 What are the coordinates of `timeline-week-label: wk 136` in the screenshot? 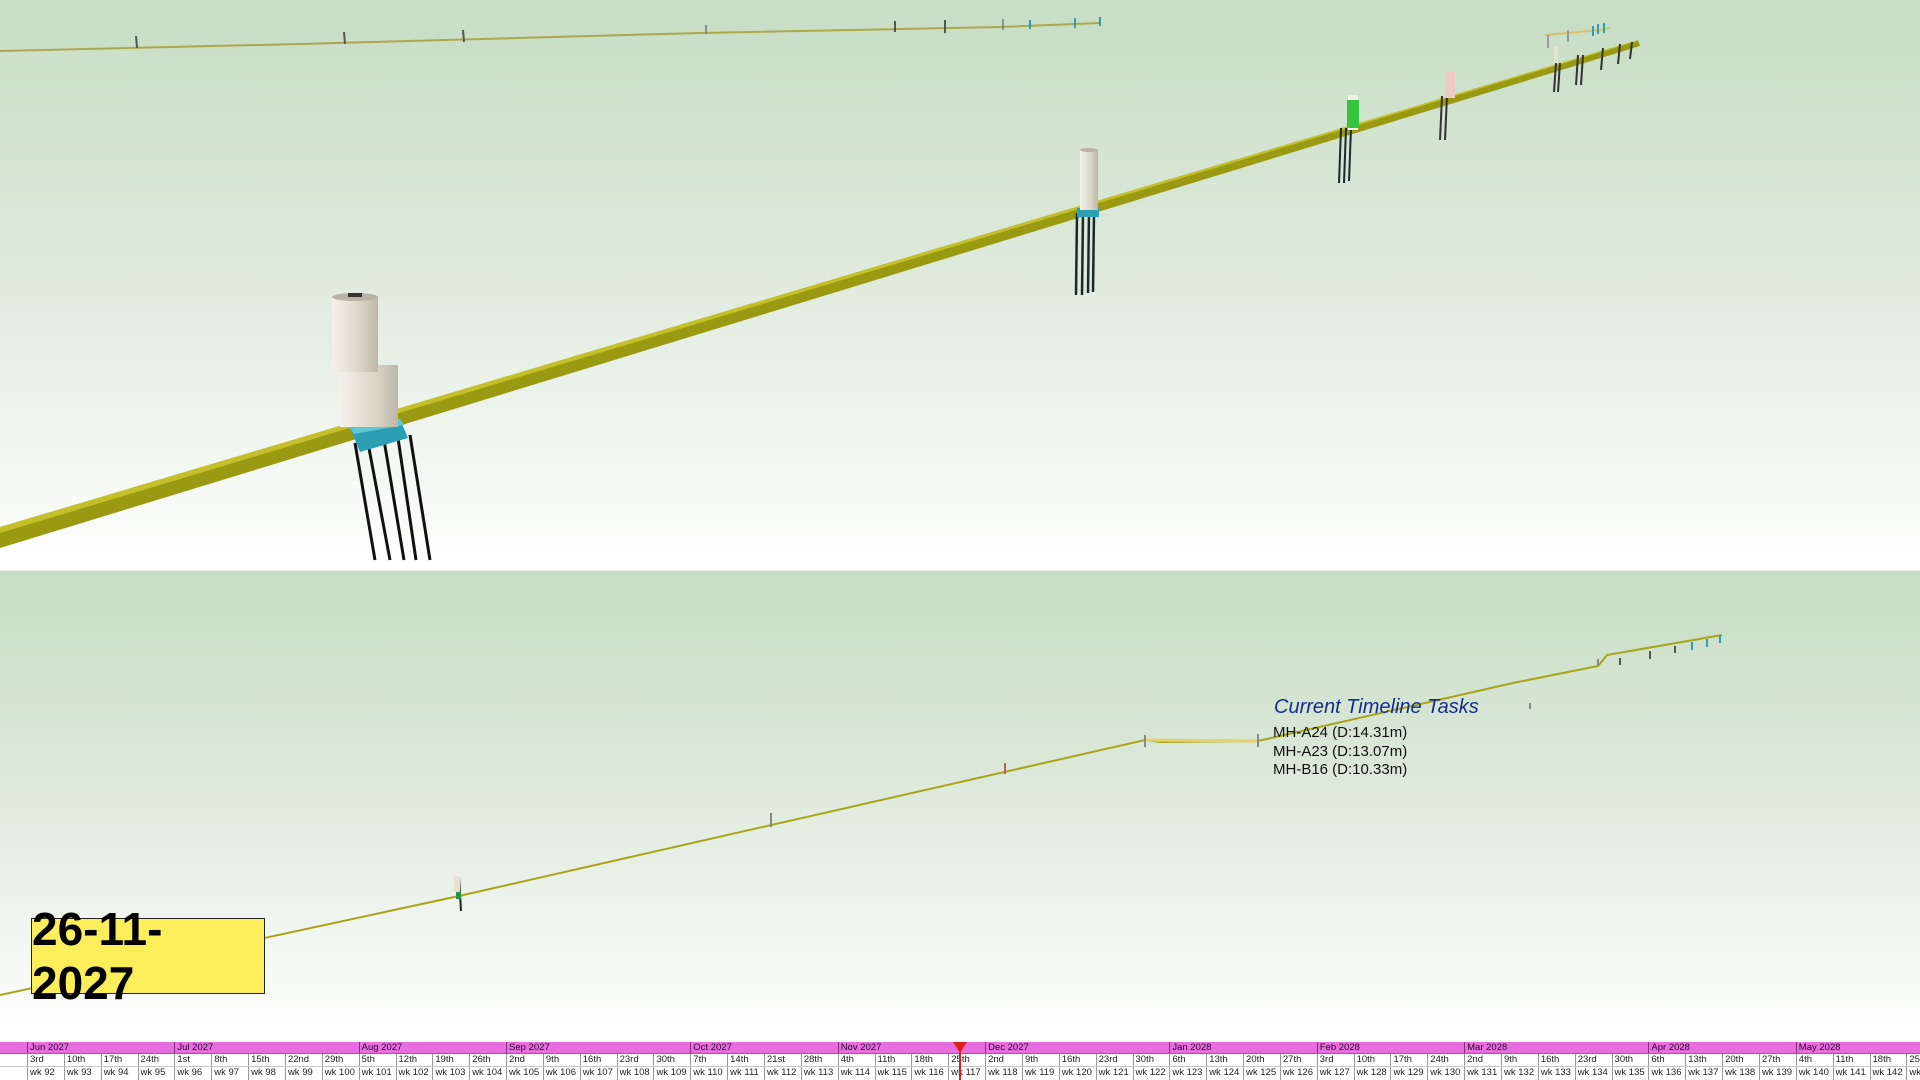 It's located at (1666, 1073).